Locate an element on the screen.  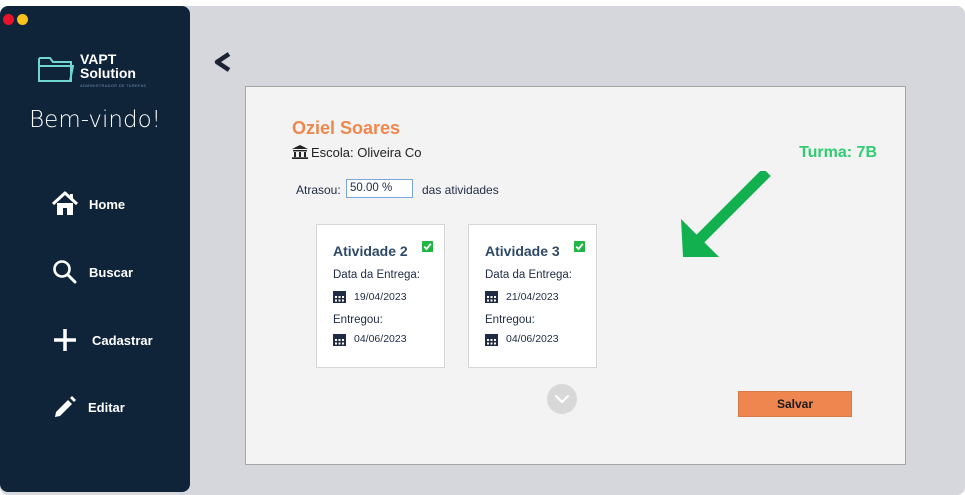
app-logo: VAPT Solution ADMINISTRADOR DE TAREFAS is located at coordinates (103, 74).